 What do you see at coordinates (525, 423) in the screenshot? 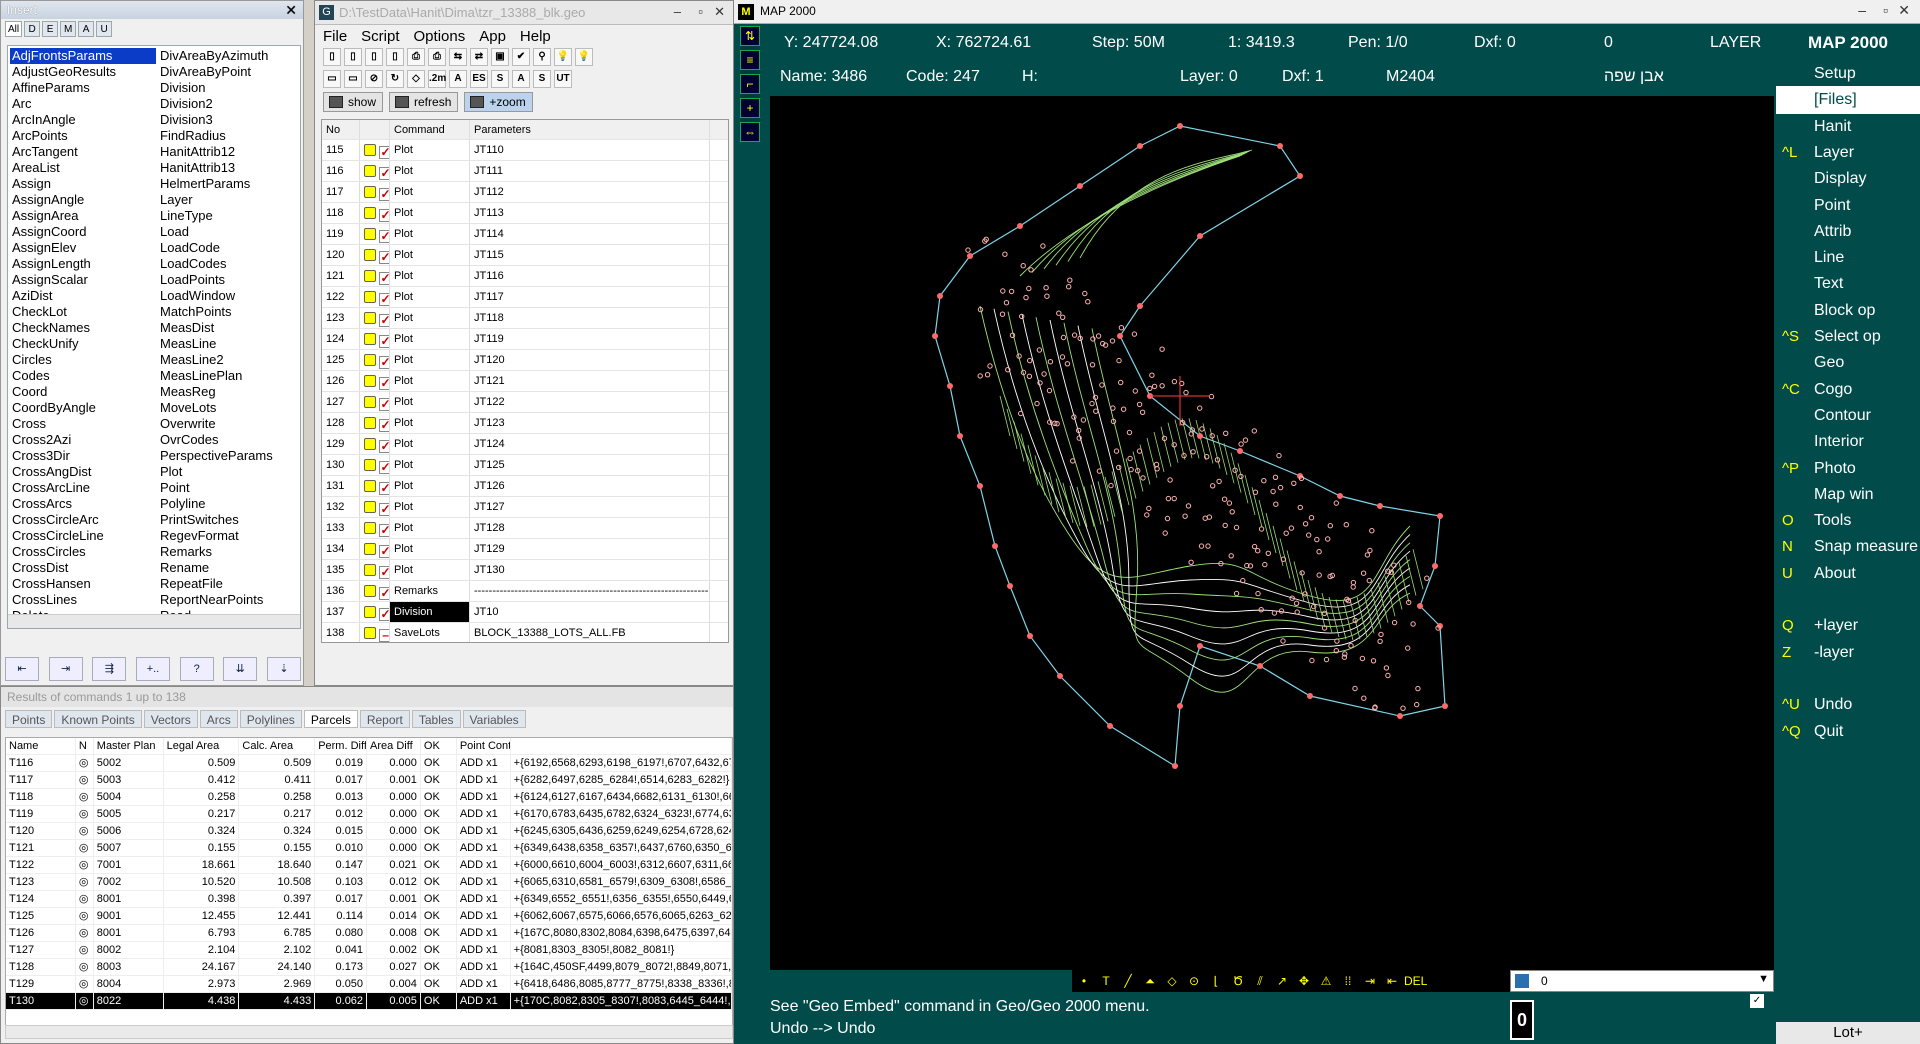
I see `table-row: 128 ✓ Plot JT123` at bounding box center [525, 423].